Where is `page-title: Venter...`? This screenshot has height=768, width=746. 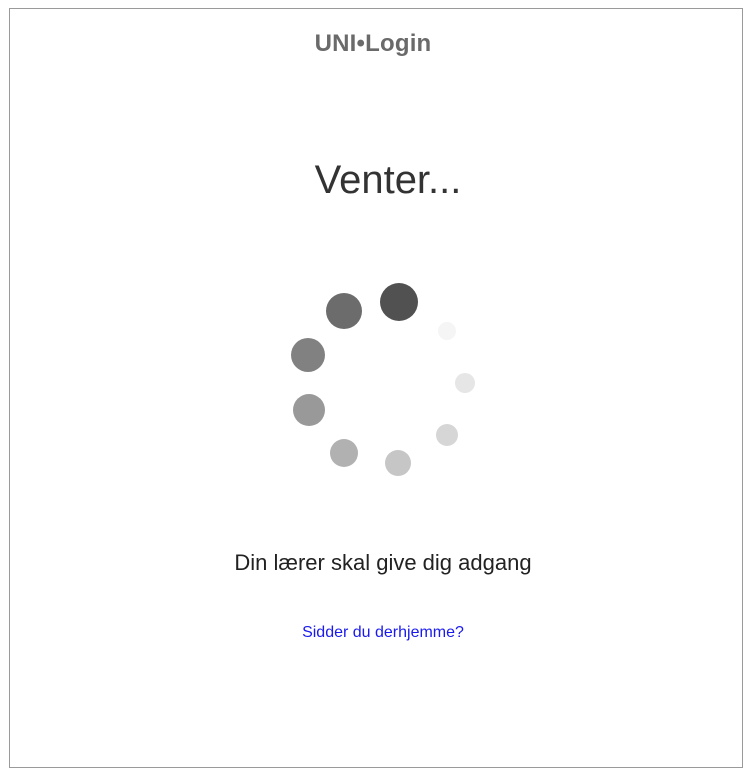 page-title: Venter... is located at coordinates (388, 180).